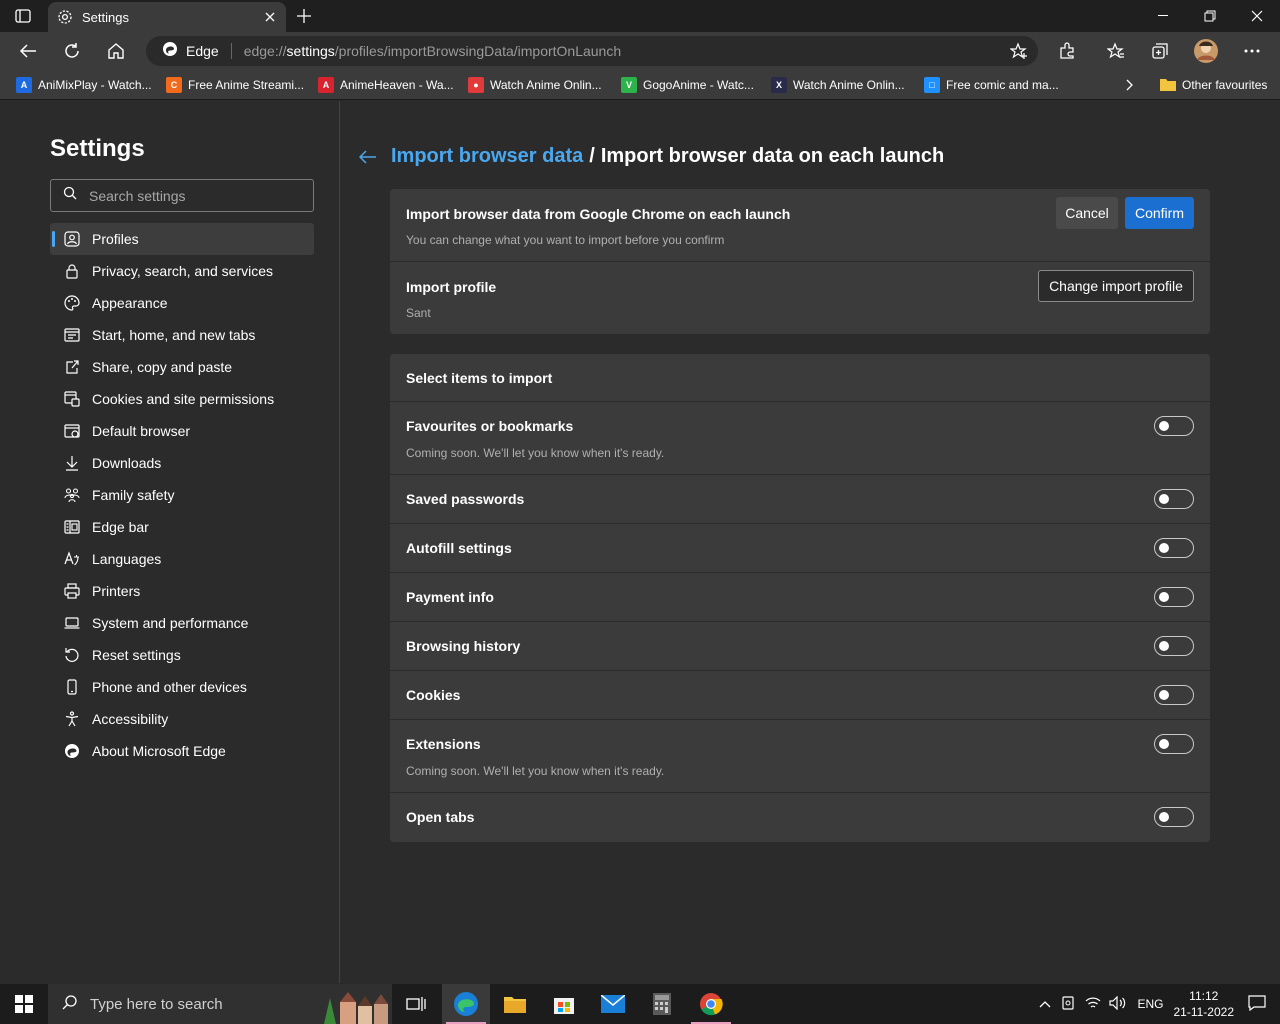 The width and height of the screenshot is (1280, 1024). Describe the element at coordinates (800, 695) in the screenshot. I see `import-item-cookies: Cookies` at that location.